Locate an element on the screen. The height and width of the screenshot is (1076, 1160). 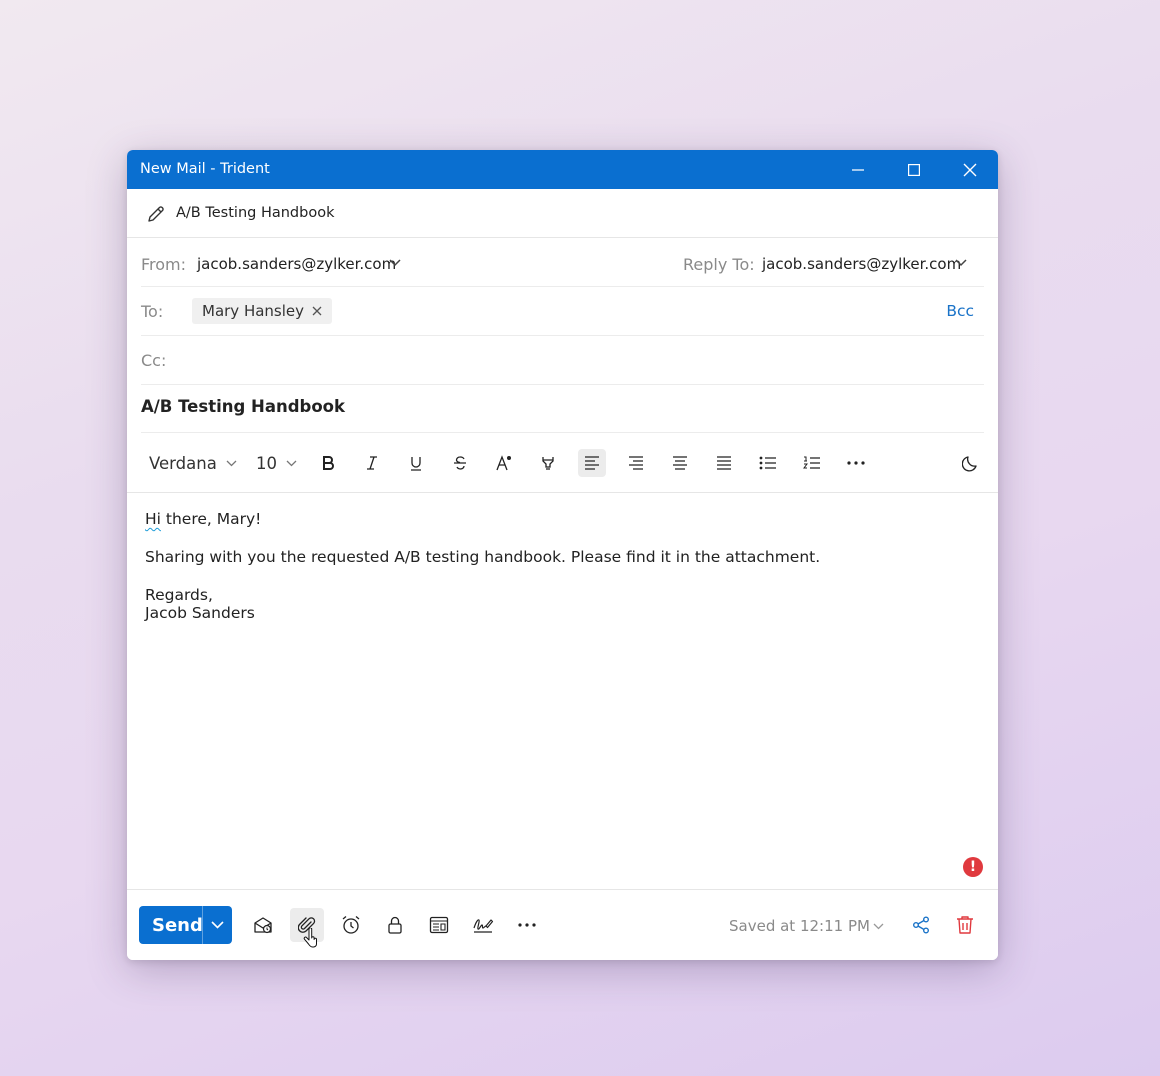
font-color-icon is located at coordinates (503, 463).